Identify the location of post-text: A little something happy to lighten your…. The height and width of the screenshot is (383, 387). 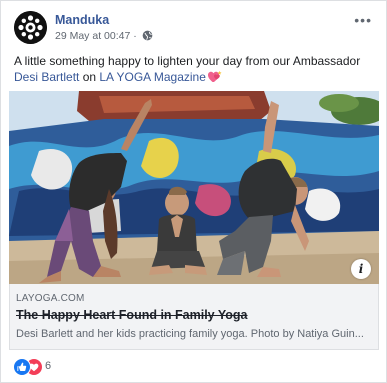
(196, 70).